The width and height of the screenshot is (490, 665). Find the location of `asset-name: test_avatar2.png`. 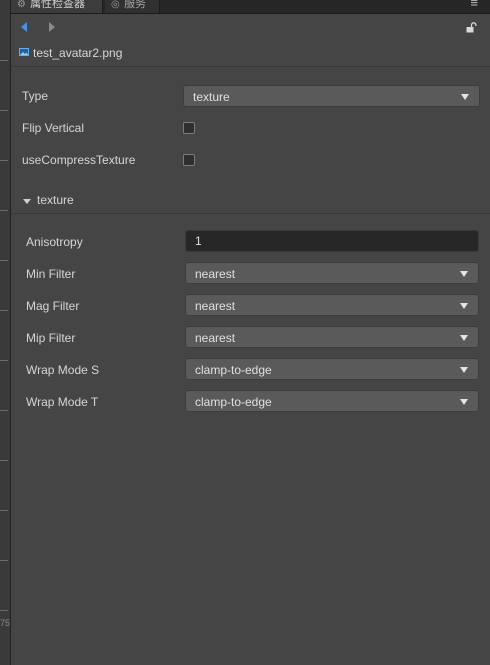

asset-name: test_avatar2.png is located at coordinates (78, 53).